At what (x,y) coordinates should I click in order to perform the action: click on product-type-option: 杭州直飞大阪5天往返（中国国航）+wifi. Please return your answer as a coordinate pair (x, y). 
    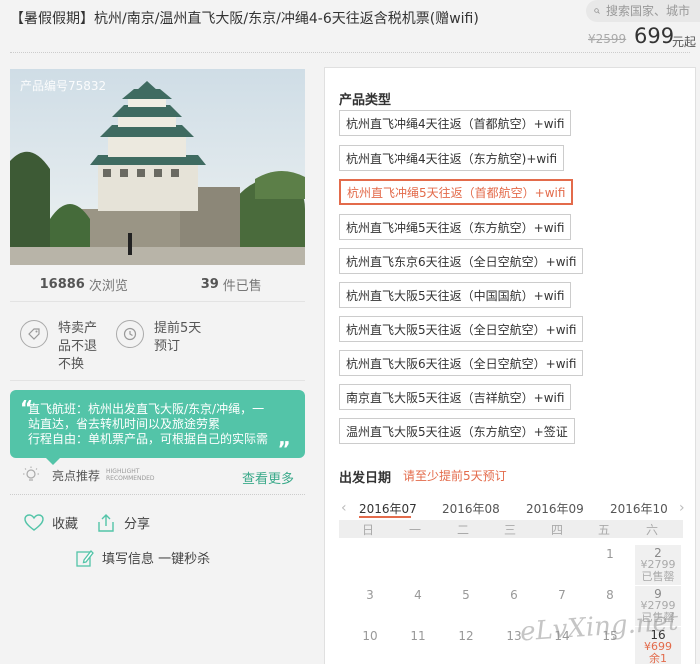
    Looking at the image, I should click on (455, 295).